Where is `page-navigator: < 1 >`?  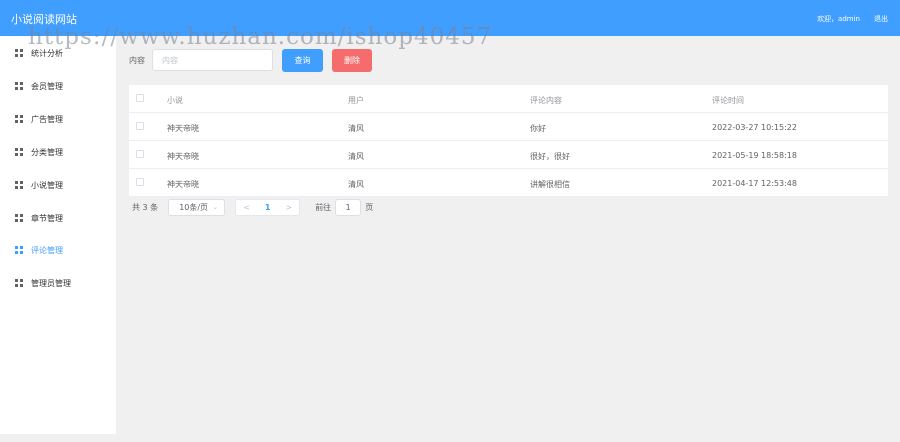 page-navigator: < 1 > is located at coordinates (268, 207).